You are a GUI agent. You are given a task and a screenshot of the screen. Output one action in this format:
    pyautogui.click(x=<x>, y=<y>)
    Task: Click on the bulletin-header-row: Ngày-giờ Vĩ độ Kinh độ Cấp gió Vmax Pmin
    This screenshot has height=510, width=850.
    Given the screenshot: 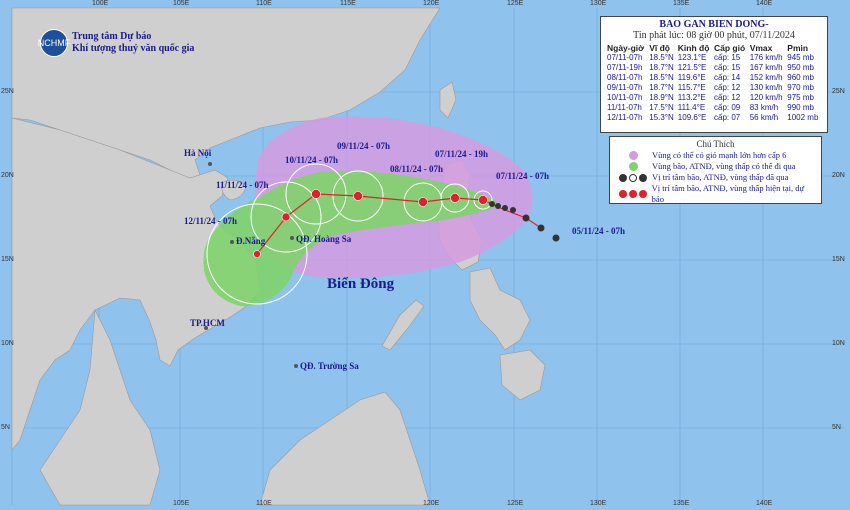 What is the action you would take?
    pyautogui.click(x=714, y=48)
    